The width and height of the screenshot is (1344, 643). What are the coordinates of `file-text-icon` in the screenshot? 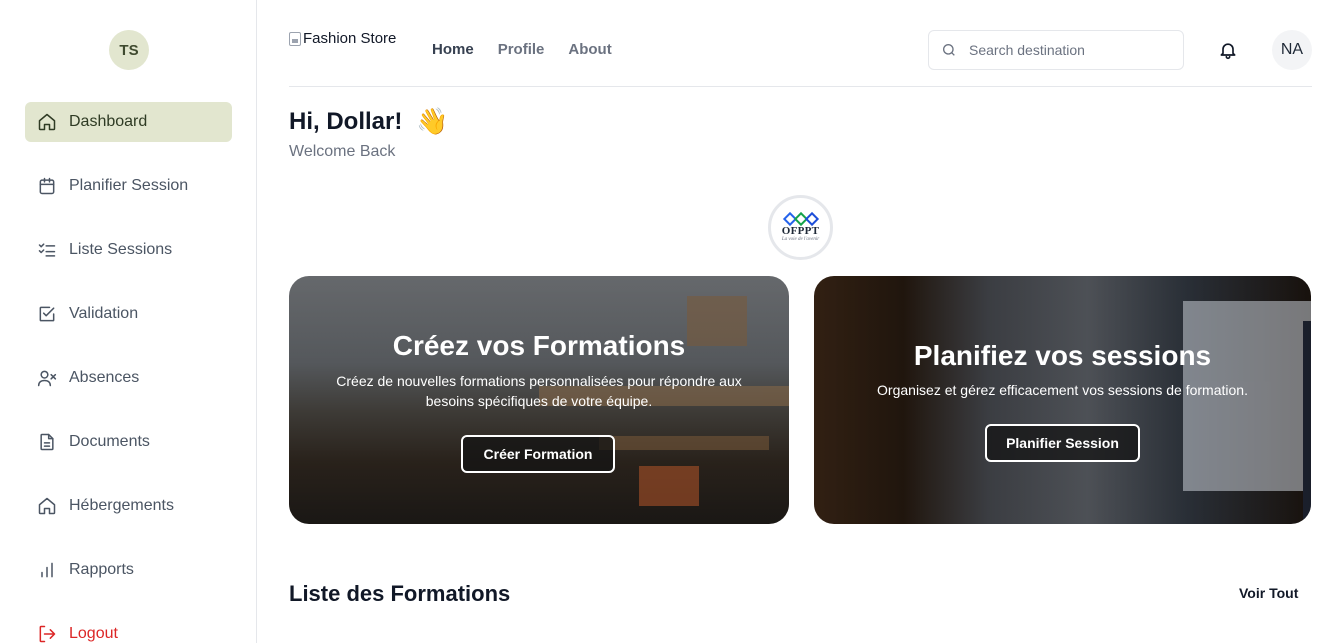 It's located at (47, 442).